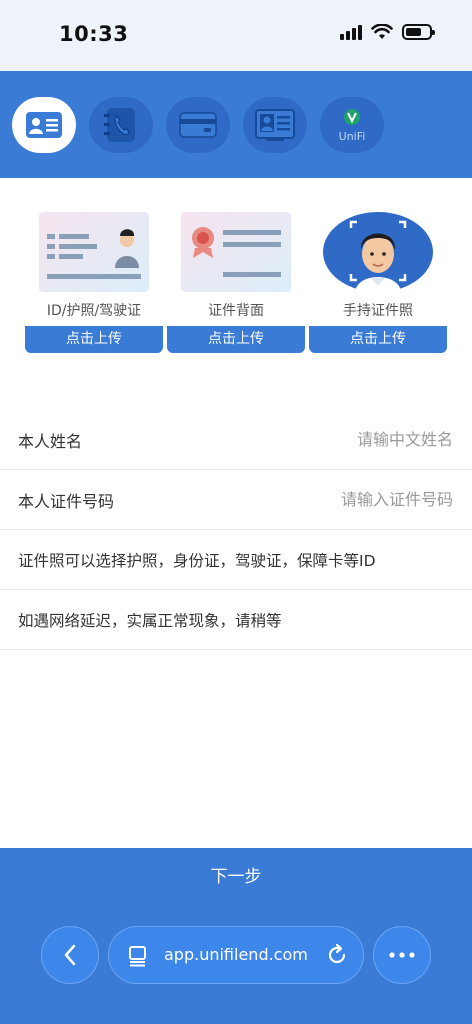 The height and width of the screenshot is (1024, 472). I want to click on step-bank-card, so click(198, 125).